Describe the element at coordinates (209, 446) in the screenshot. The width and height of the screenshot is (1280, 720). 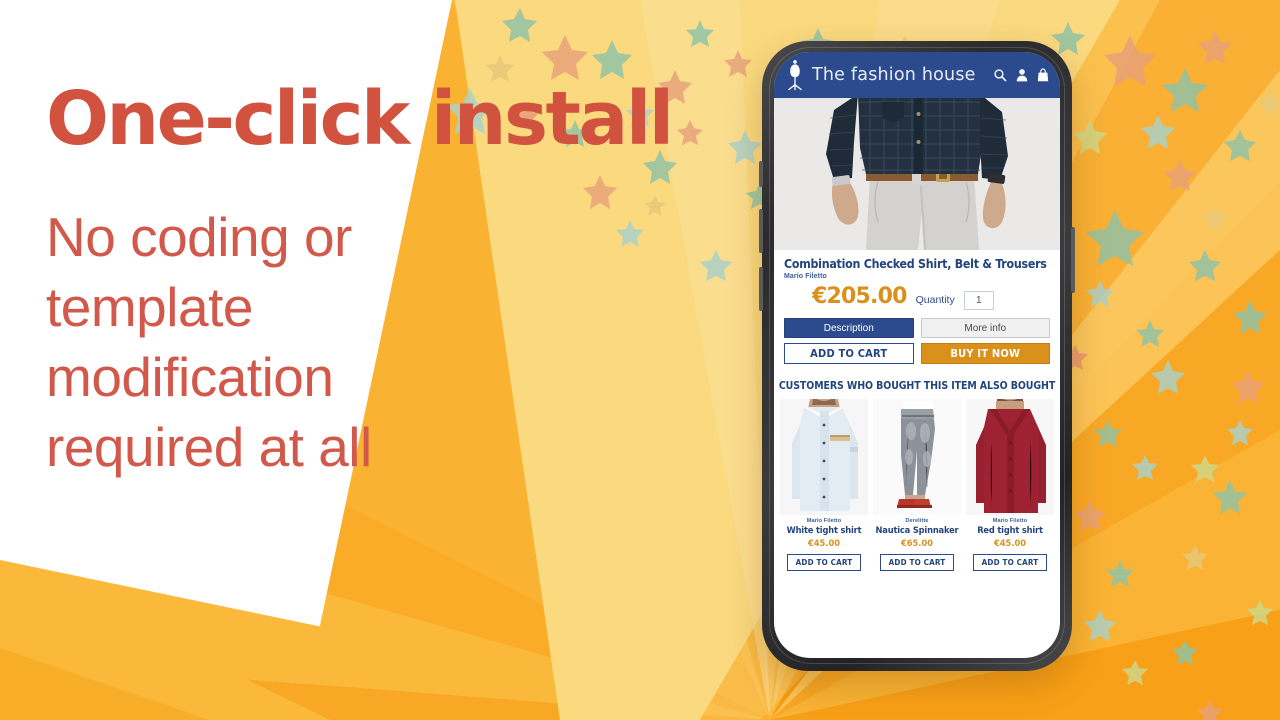
I see `promo-subline-4: required at all` at that location.